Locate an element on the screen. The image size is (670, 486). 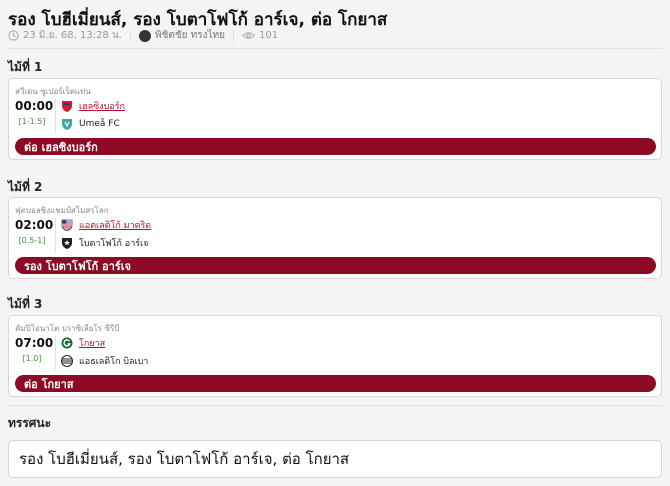
match-3-label: ไม้ที่ 3 is located at coordinates (25, 304).